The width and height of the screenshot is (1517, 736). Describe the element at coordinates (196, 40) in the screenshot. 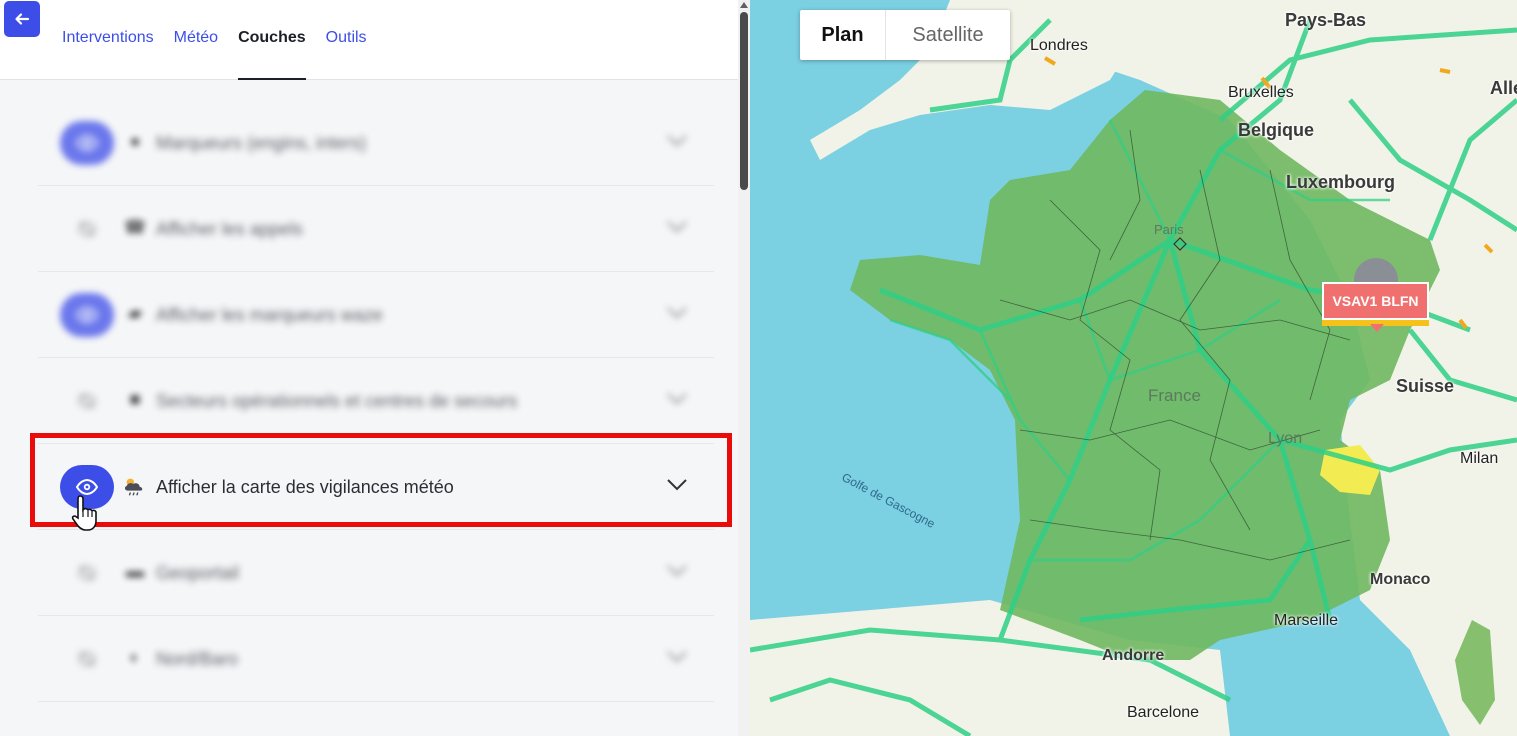

I see `tab-meteo: Météo` at that location.